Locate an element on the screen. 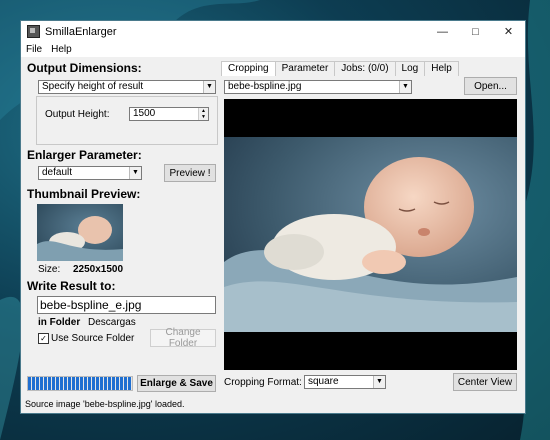 Image resolution: width=550 pixels, height=440 pixels. source-file-select: bebe-bspline.jpg ▼ is located at coordinates (318, 87).